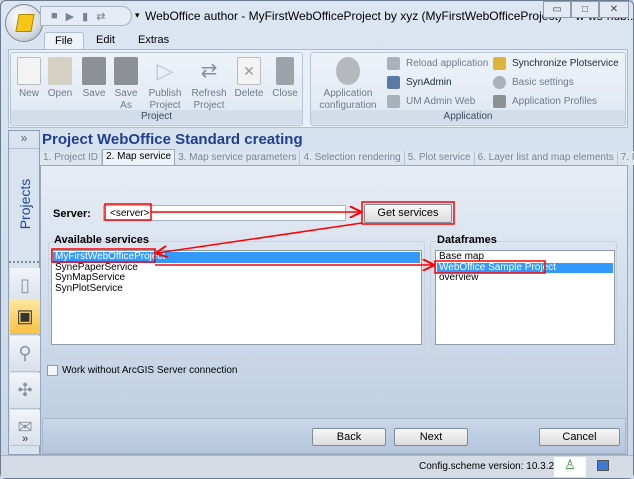 The image size is (634, 479). I want to click on dataframe-highlight-box, so click(490, 267).